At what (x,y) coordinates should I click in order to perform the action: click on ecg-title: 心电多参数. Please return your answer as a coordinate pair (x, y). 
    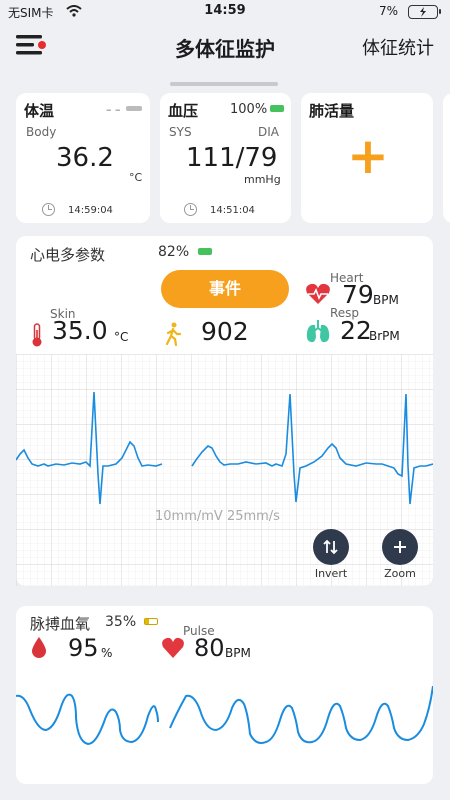
    Looking at the image, I should click on (68, 255).